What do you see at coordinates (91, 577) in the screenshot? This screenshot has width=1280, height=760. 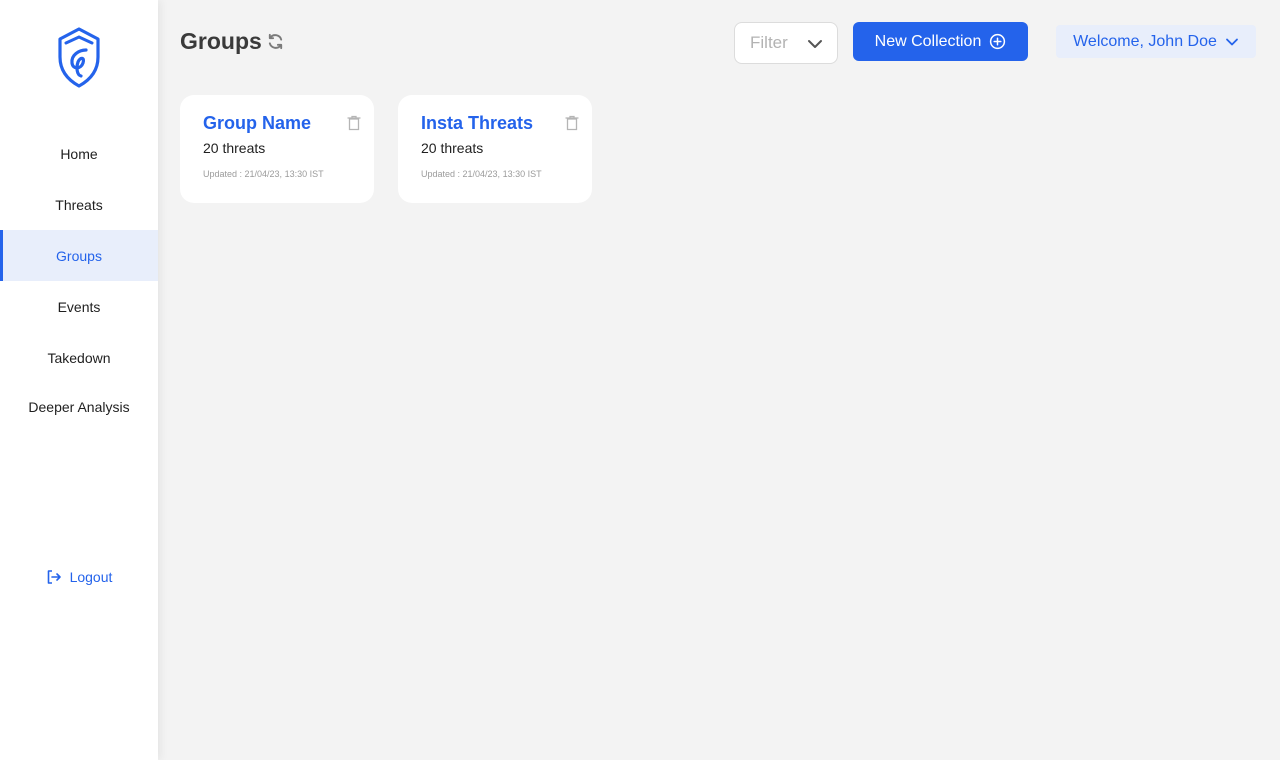 I see `logout-label: Logout` at bounding box center [91, 577].